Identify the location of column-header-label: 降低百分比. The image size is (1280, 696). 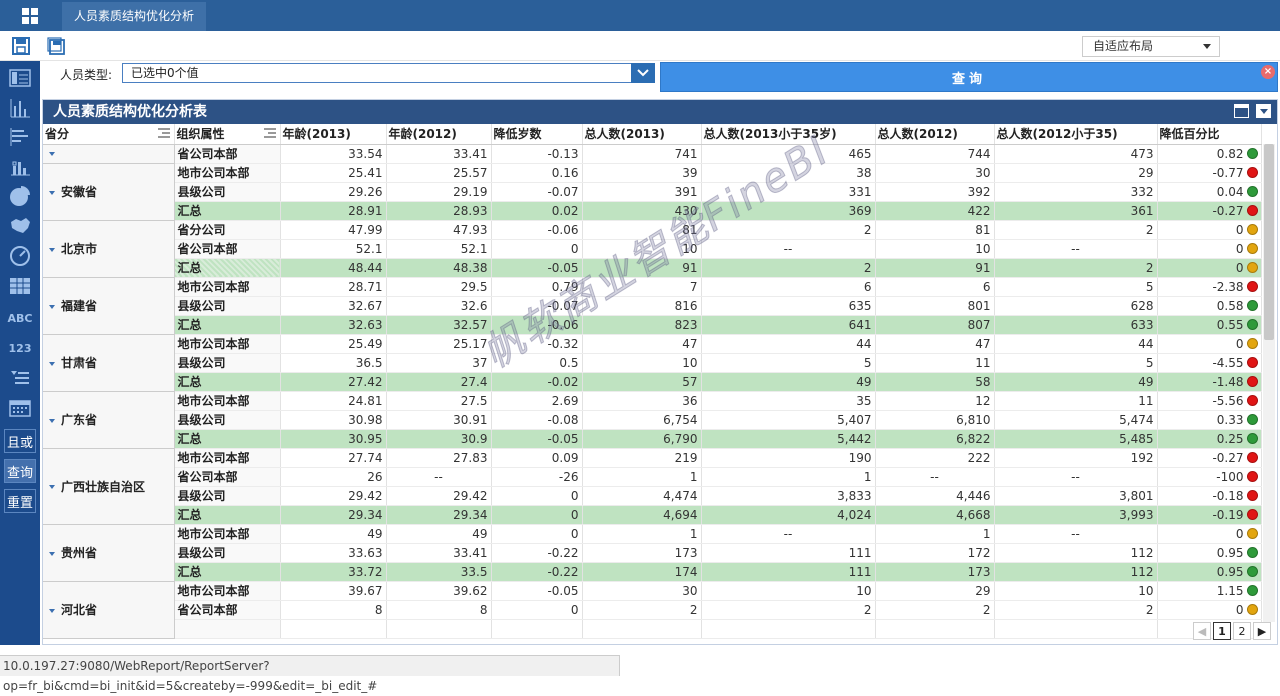
(1189, 134).